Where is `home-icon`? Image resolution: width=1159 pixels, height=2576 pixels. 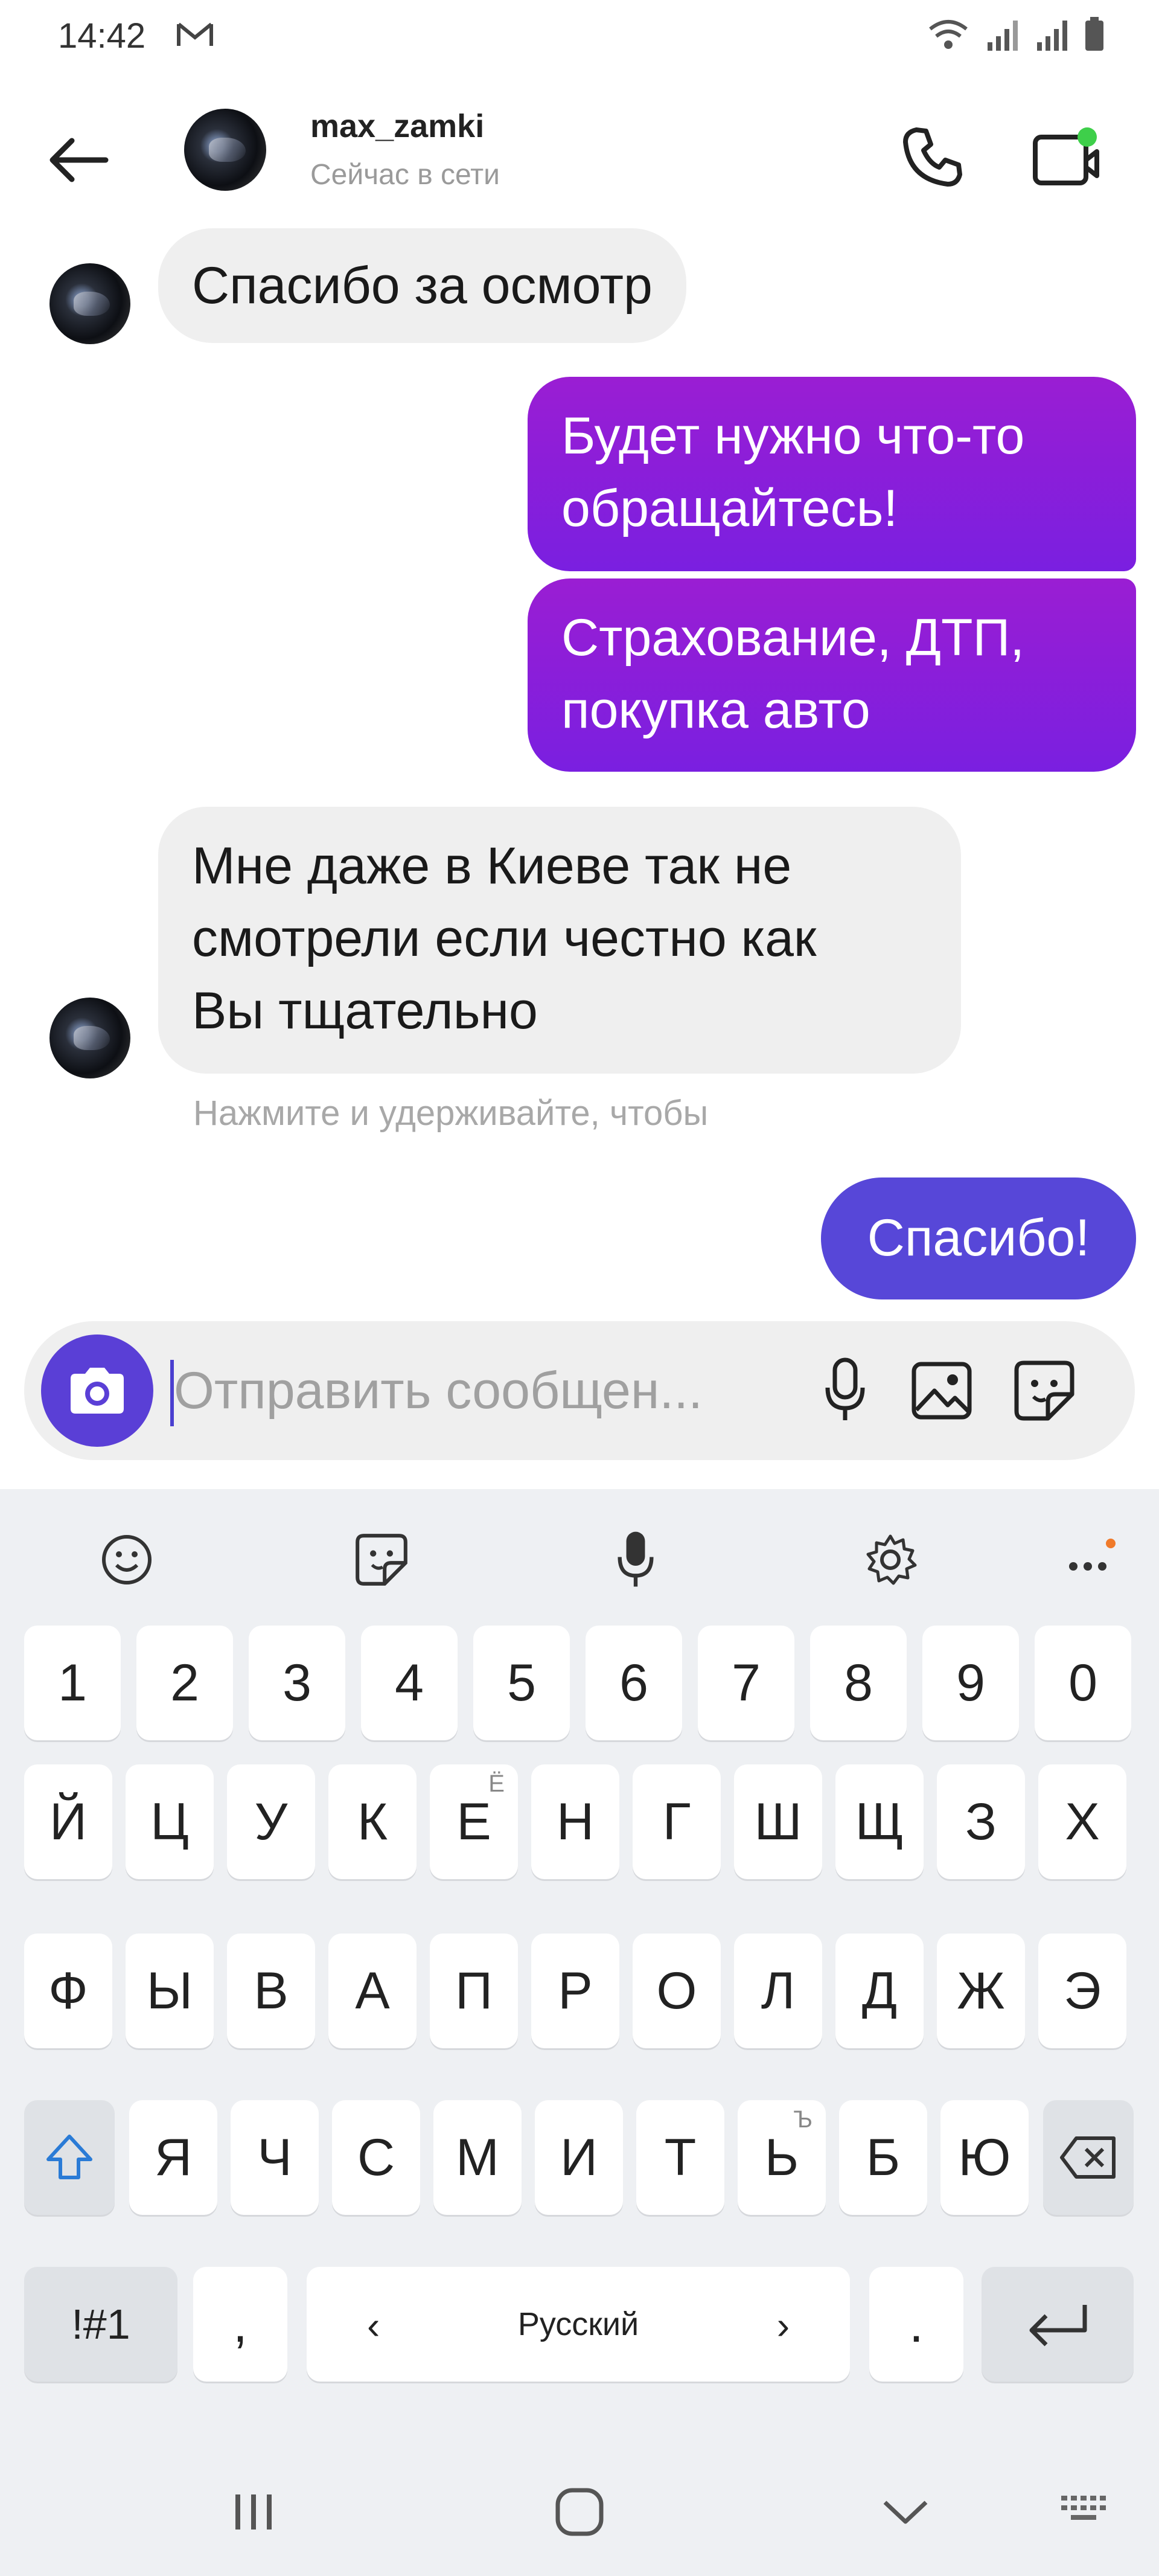
home-icon is located at coordinates (579, 2512).